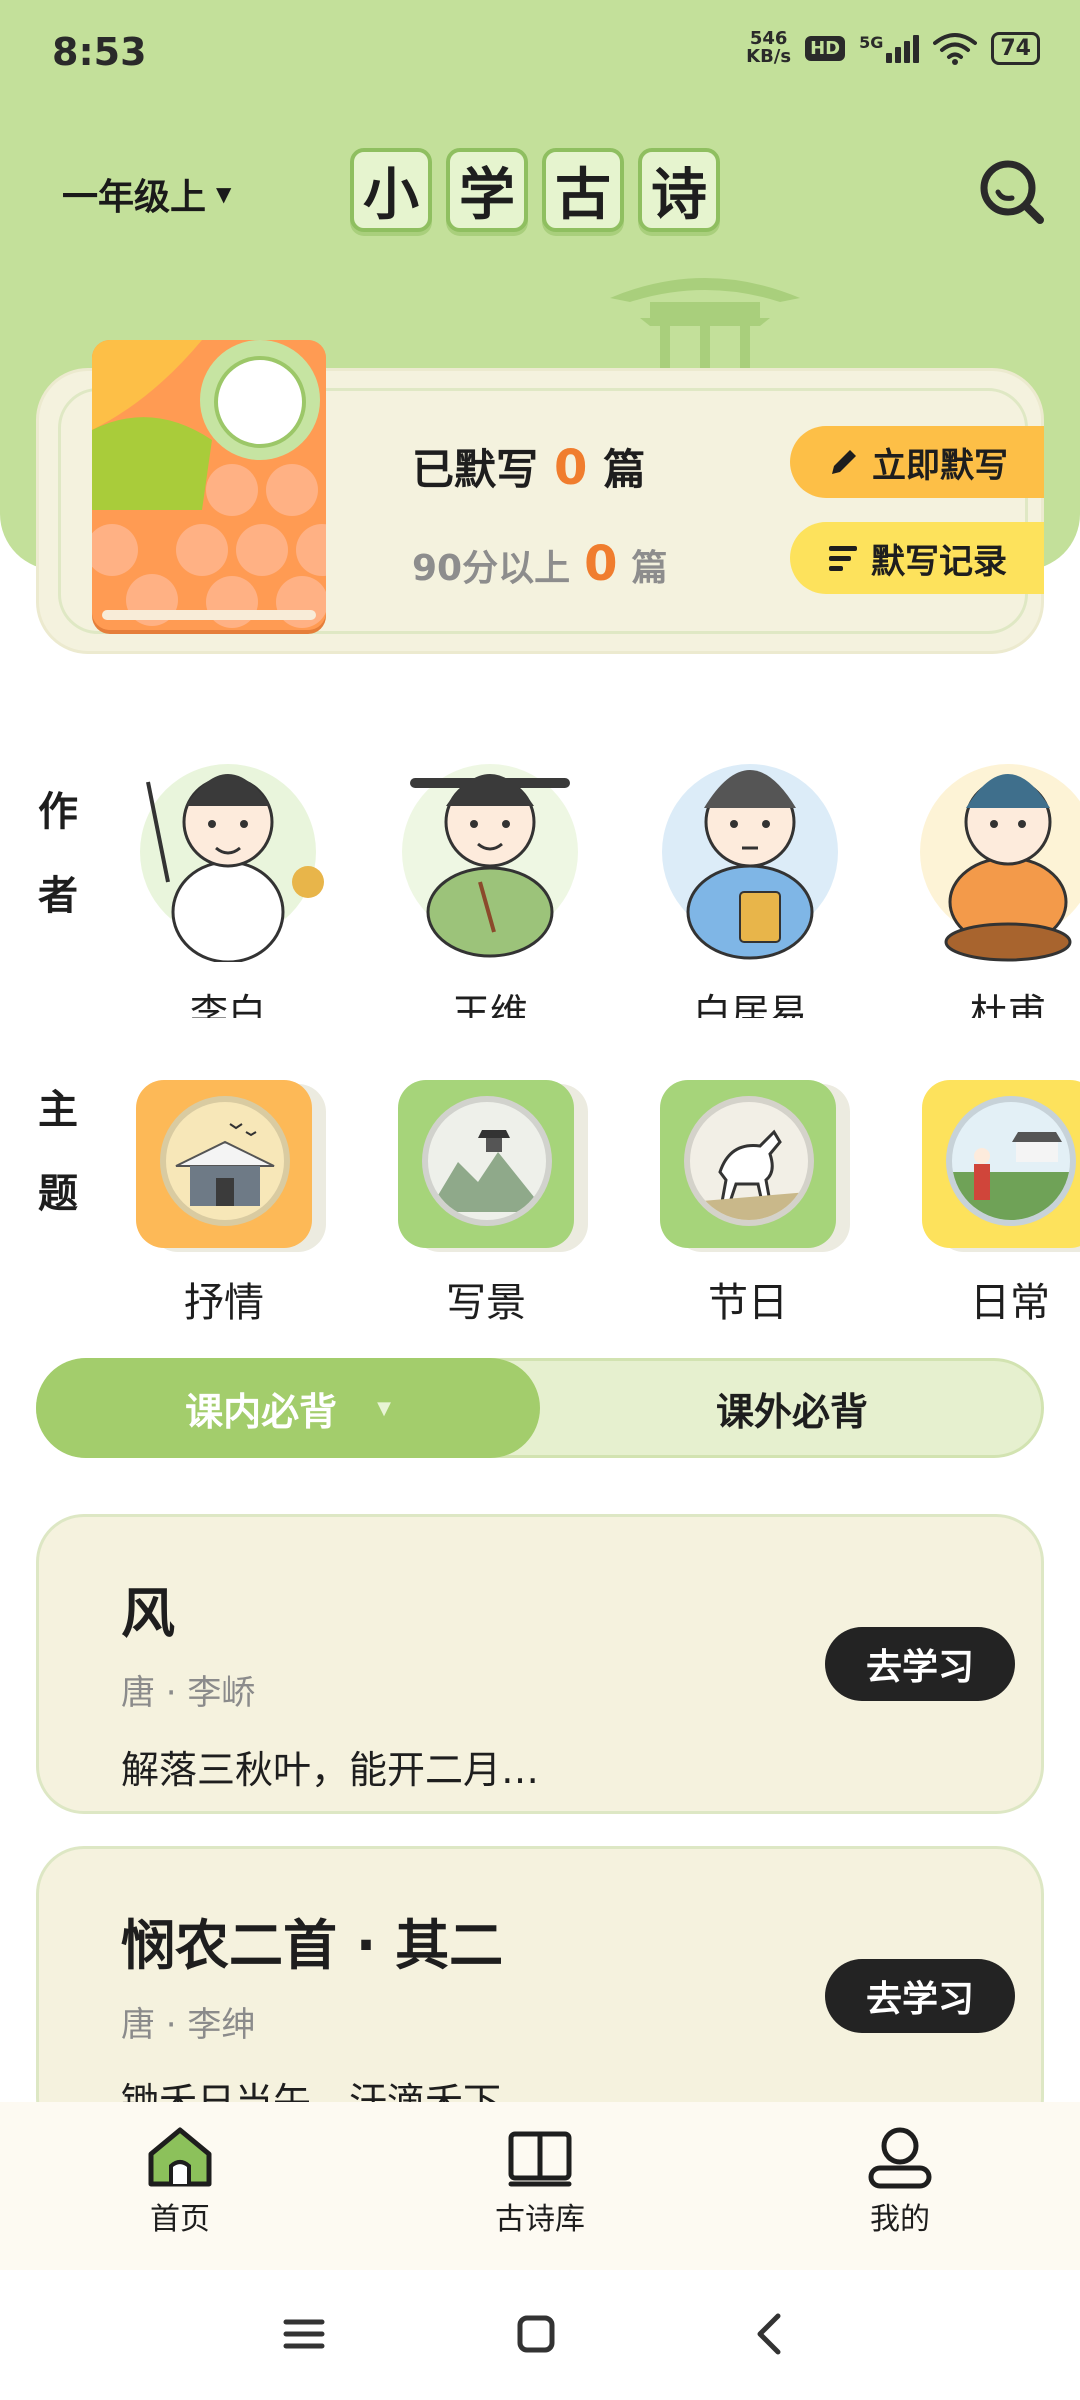  What do you see at coordinates (491, 568) in the screenshot?
I see `above90-prefix: 90分以上` at bounding box center [491, 568].